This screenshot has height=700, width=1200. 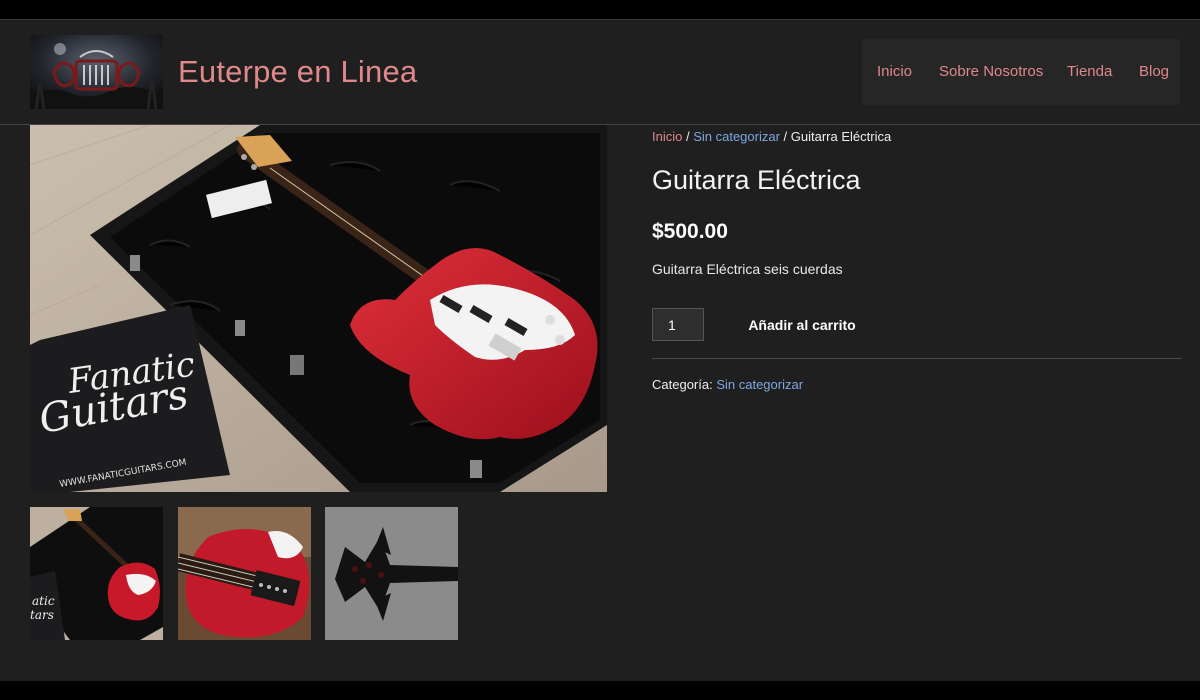 I want to click on main-nav: Inicio Sobre Nosotros Tienda Blog, so click(x=1021, y=72).